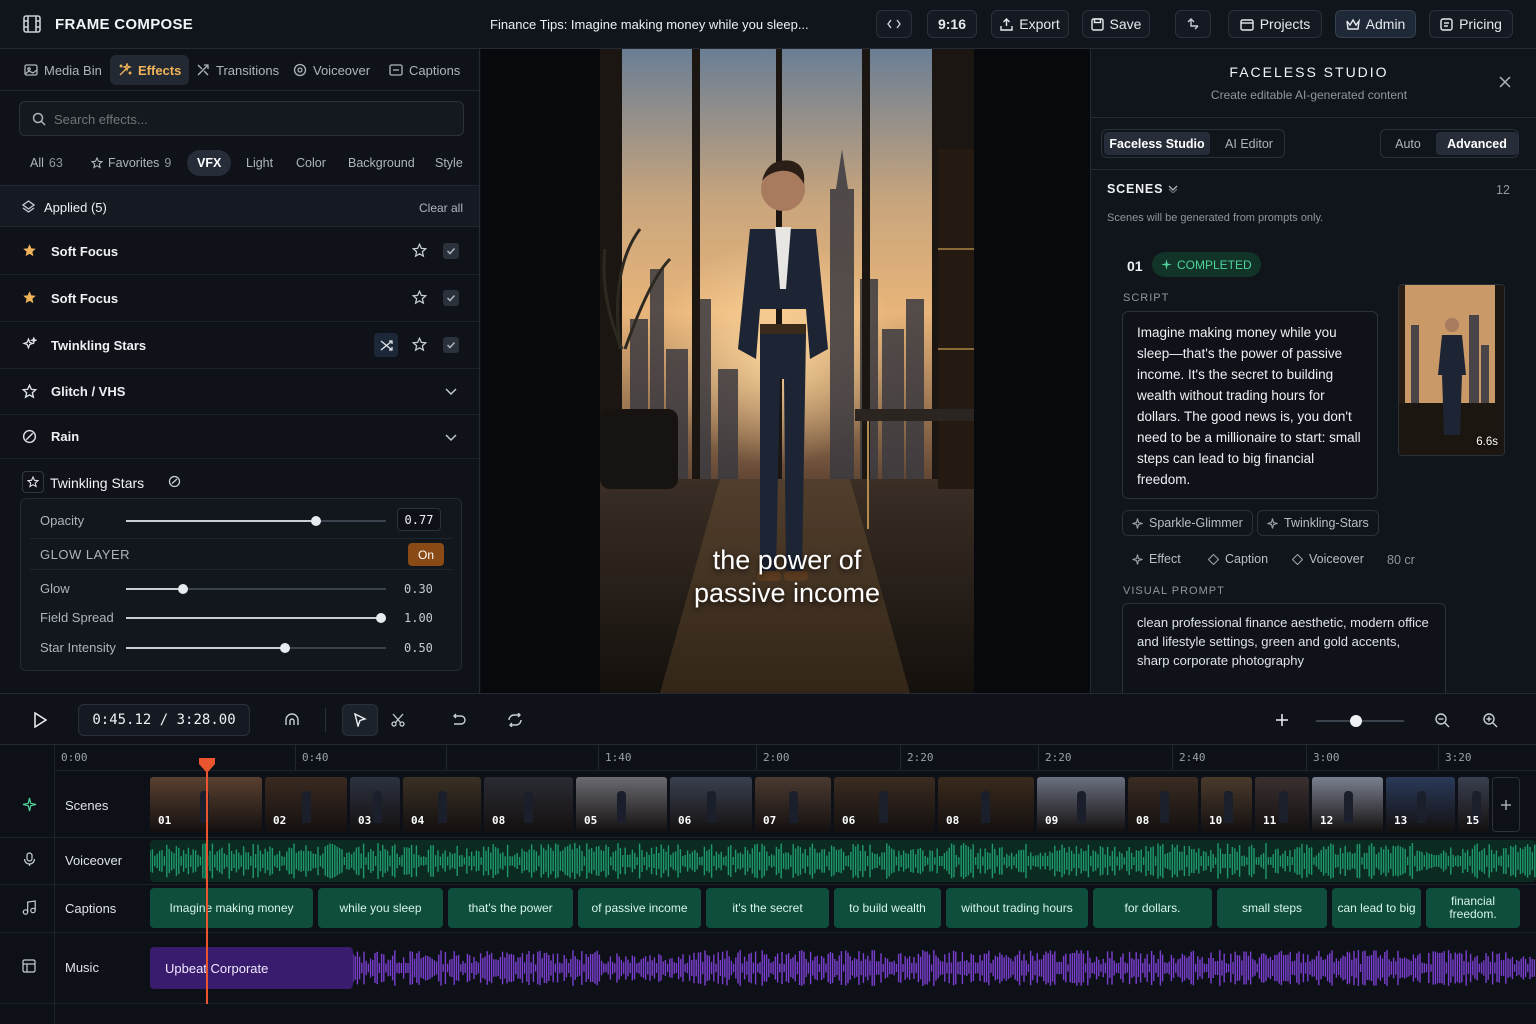 The width and height of the screenshot is (1536, 1024). I want to click on zoom-out-button, so click(1442, 720).